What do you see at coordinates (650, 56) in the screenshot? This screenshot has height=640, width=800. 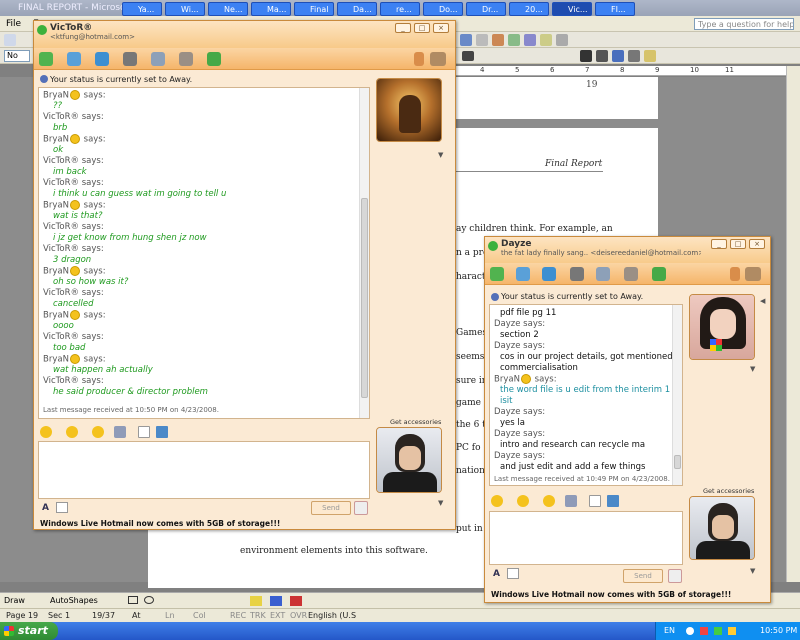 I see `highlight-icon` at bounding box center [650, 56].